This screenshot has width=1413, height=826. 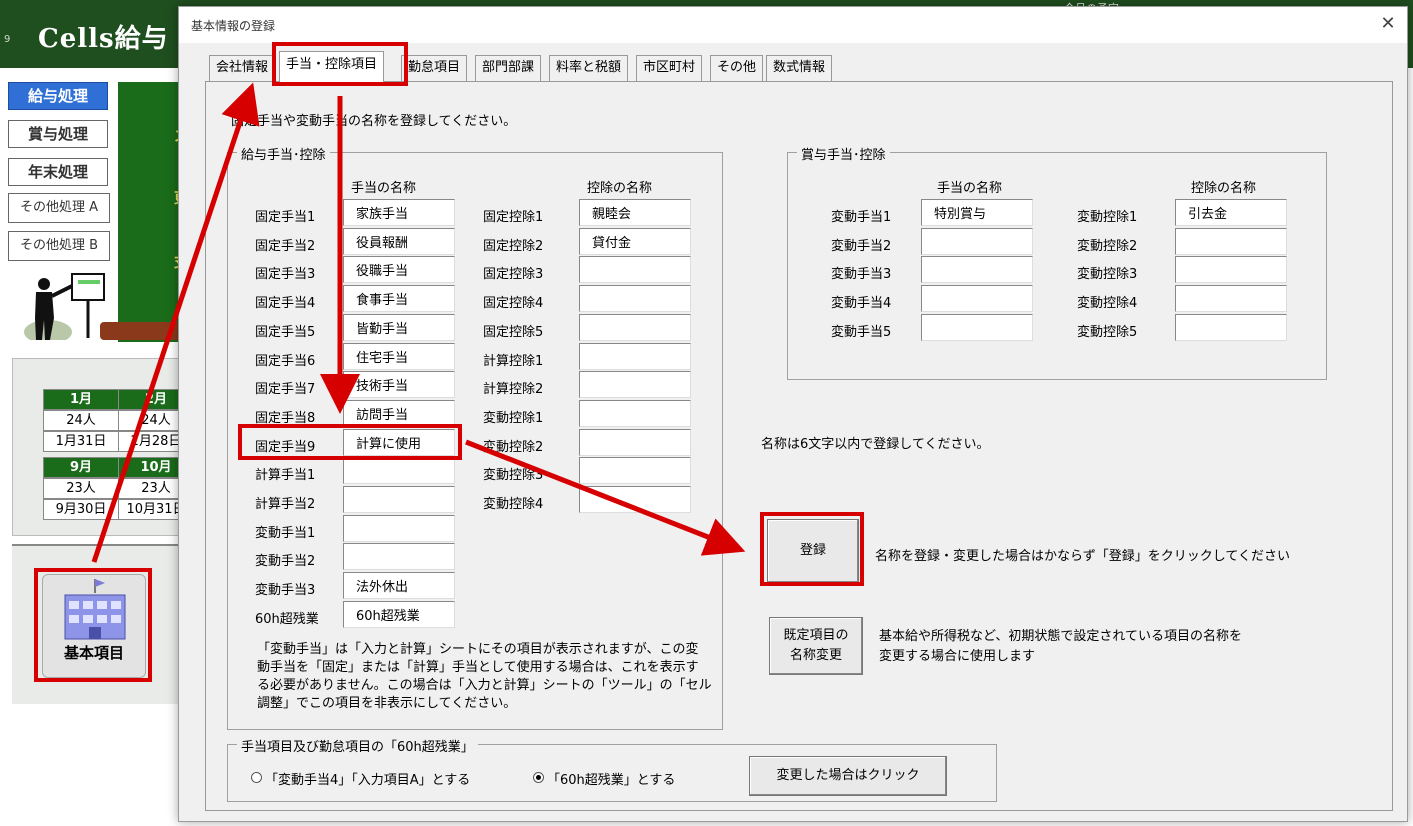 I want to click on field-label: 変動控除1, so click(x=1107, y=217).